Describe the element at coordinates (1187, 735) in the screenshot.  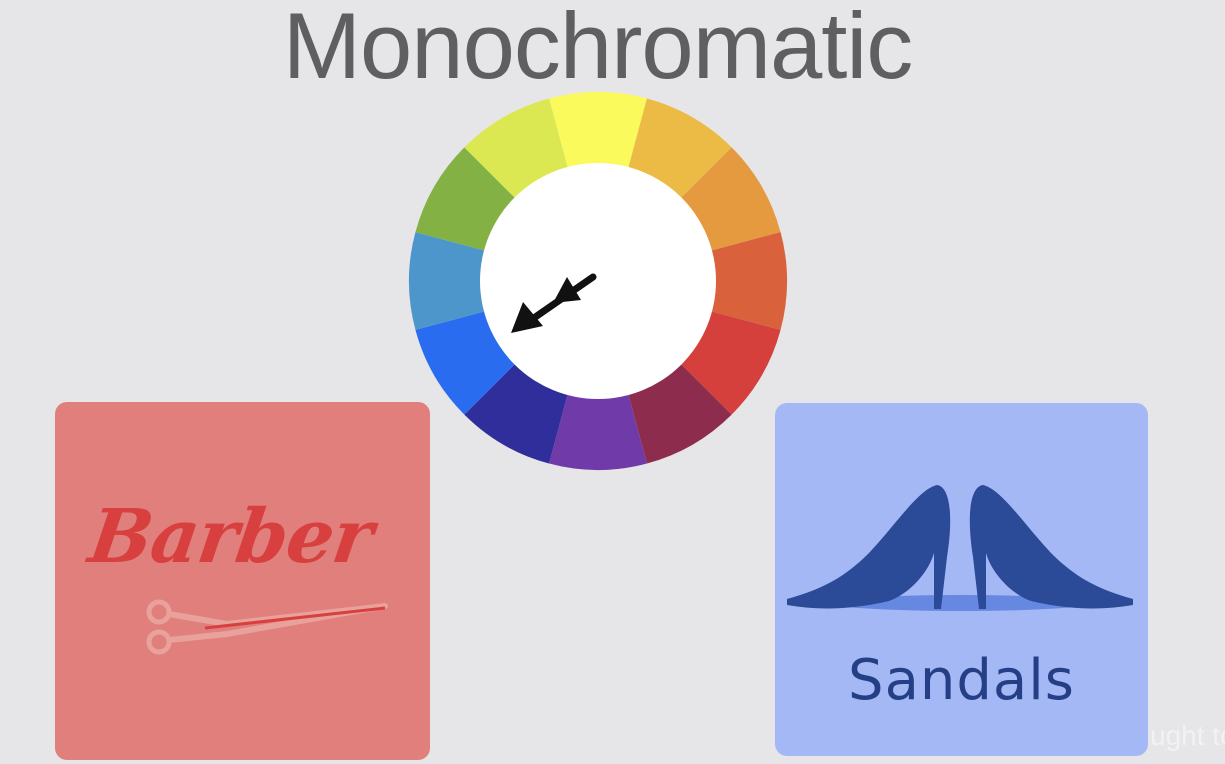
I see `subtitle-caption-fragment: ught to` at that location.